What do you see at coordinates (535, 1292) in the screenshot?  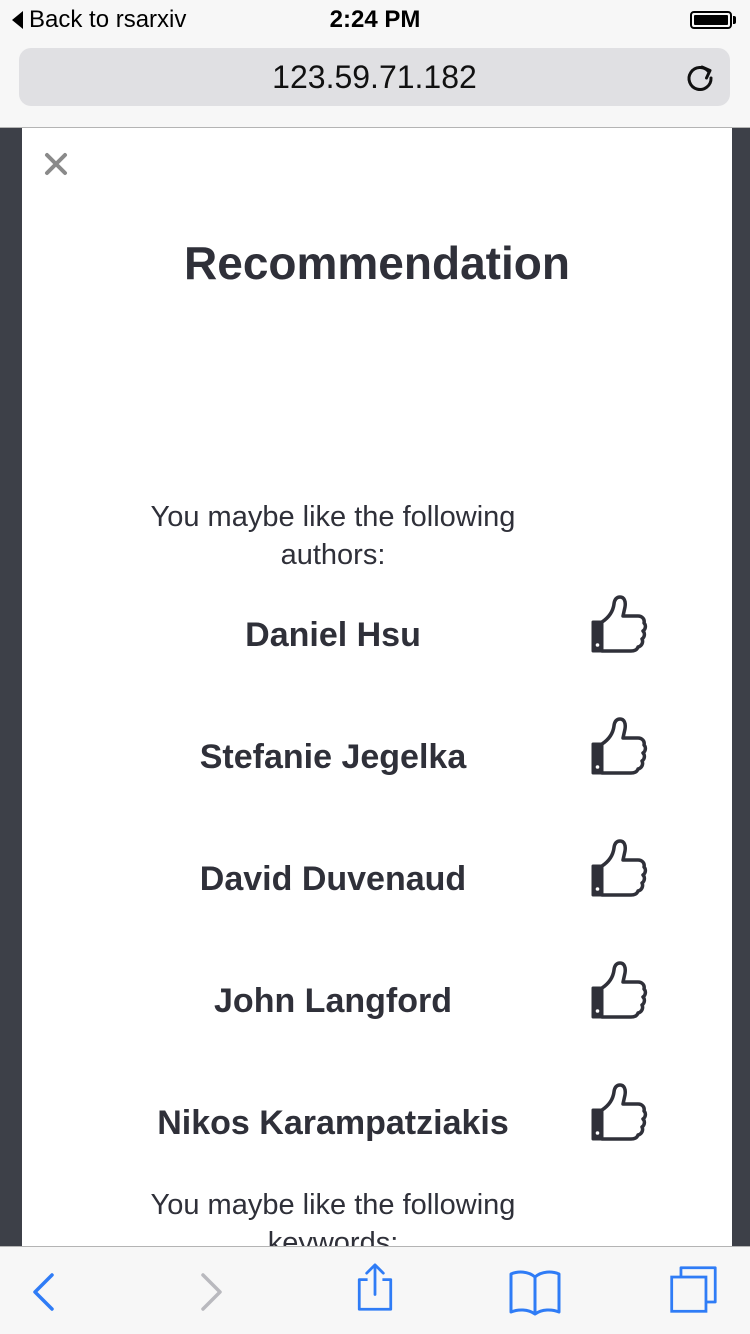 I see `bookmarks-icon` at bounding box center [535, 1292].